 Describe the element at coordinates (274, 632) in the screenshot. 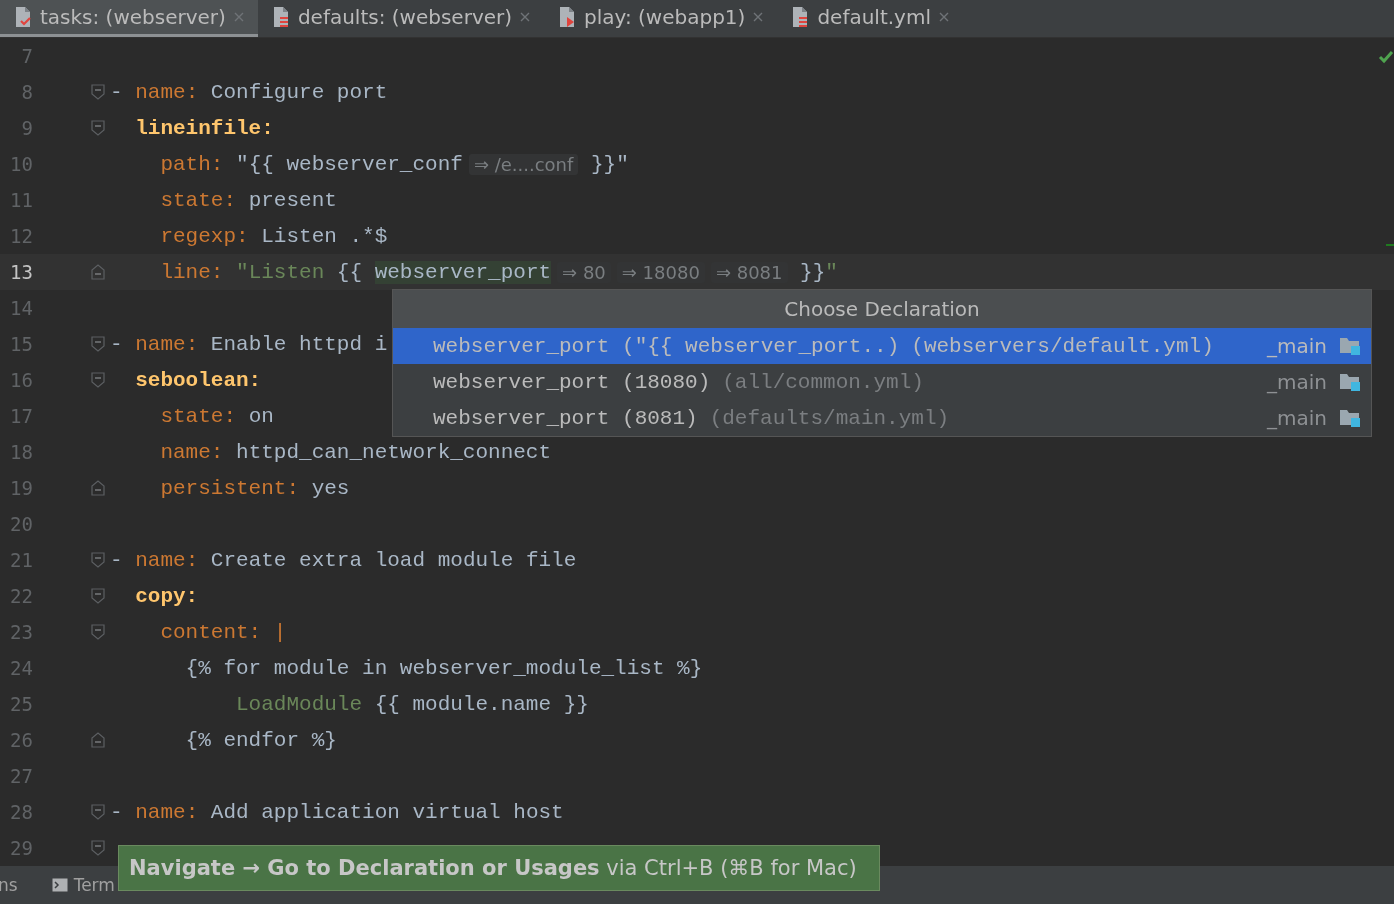

I see `yaml-key: |` at that location.